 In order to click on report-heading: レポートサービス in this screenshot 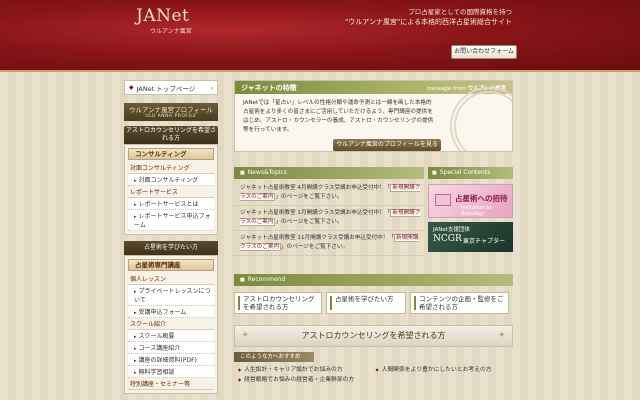, I will do `click(171, 192)`.